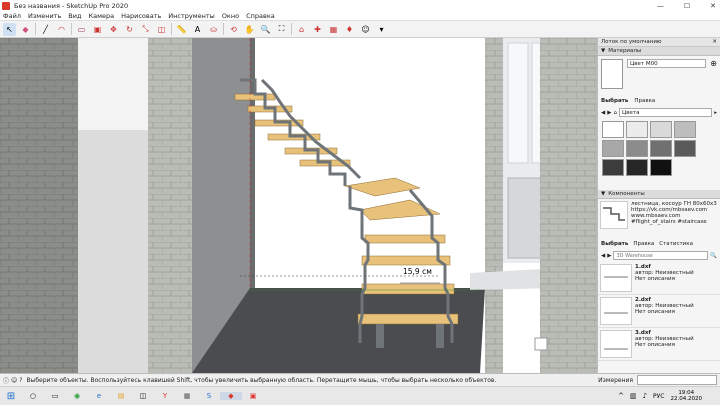  Describe the element at coordinates (145, 29) in the screenshot. I see `scale-tool-icon: ⤡` at that location.